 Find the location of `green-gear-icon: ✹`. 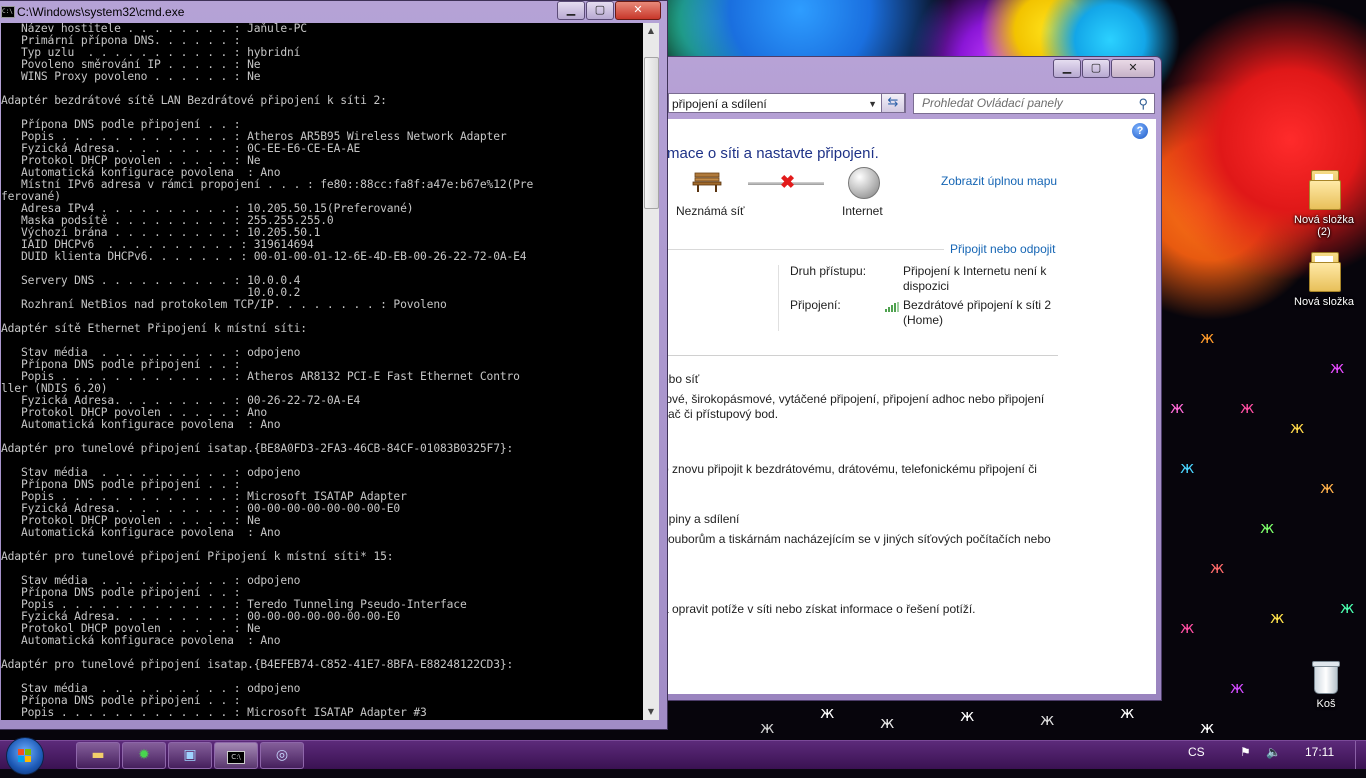

green-gear-icon: ✹ is located at coordinates (144, 755).